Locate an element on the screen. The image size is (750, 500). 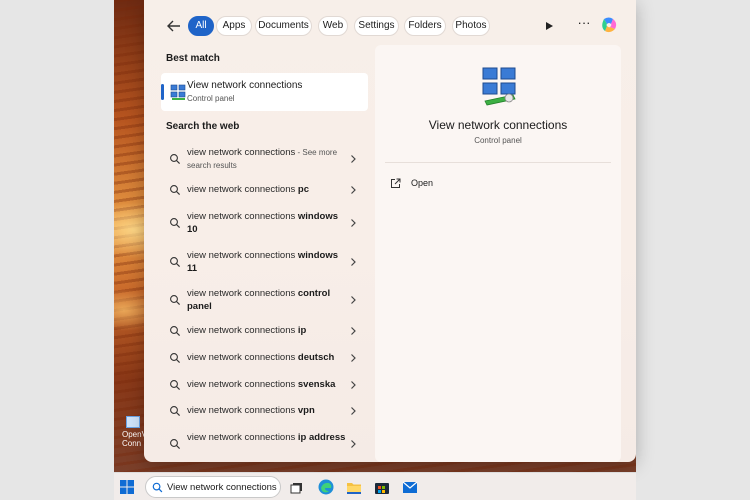
web-result-text: view network connections deutsch is located at coordinates (267, 357).